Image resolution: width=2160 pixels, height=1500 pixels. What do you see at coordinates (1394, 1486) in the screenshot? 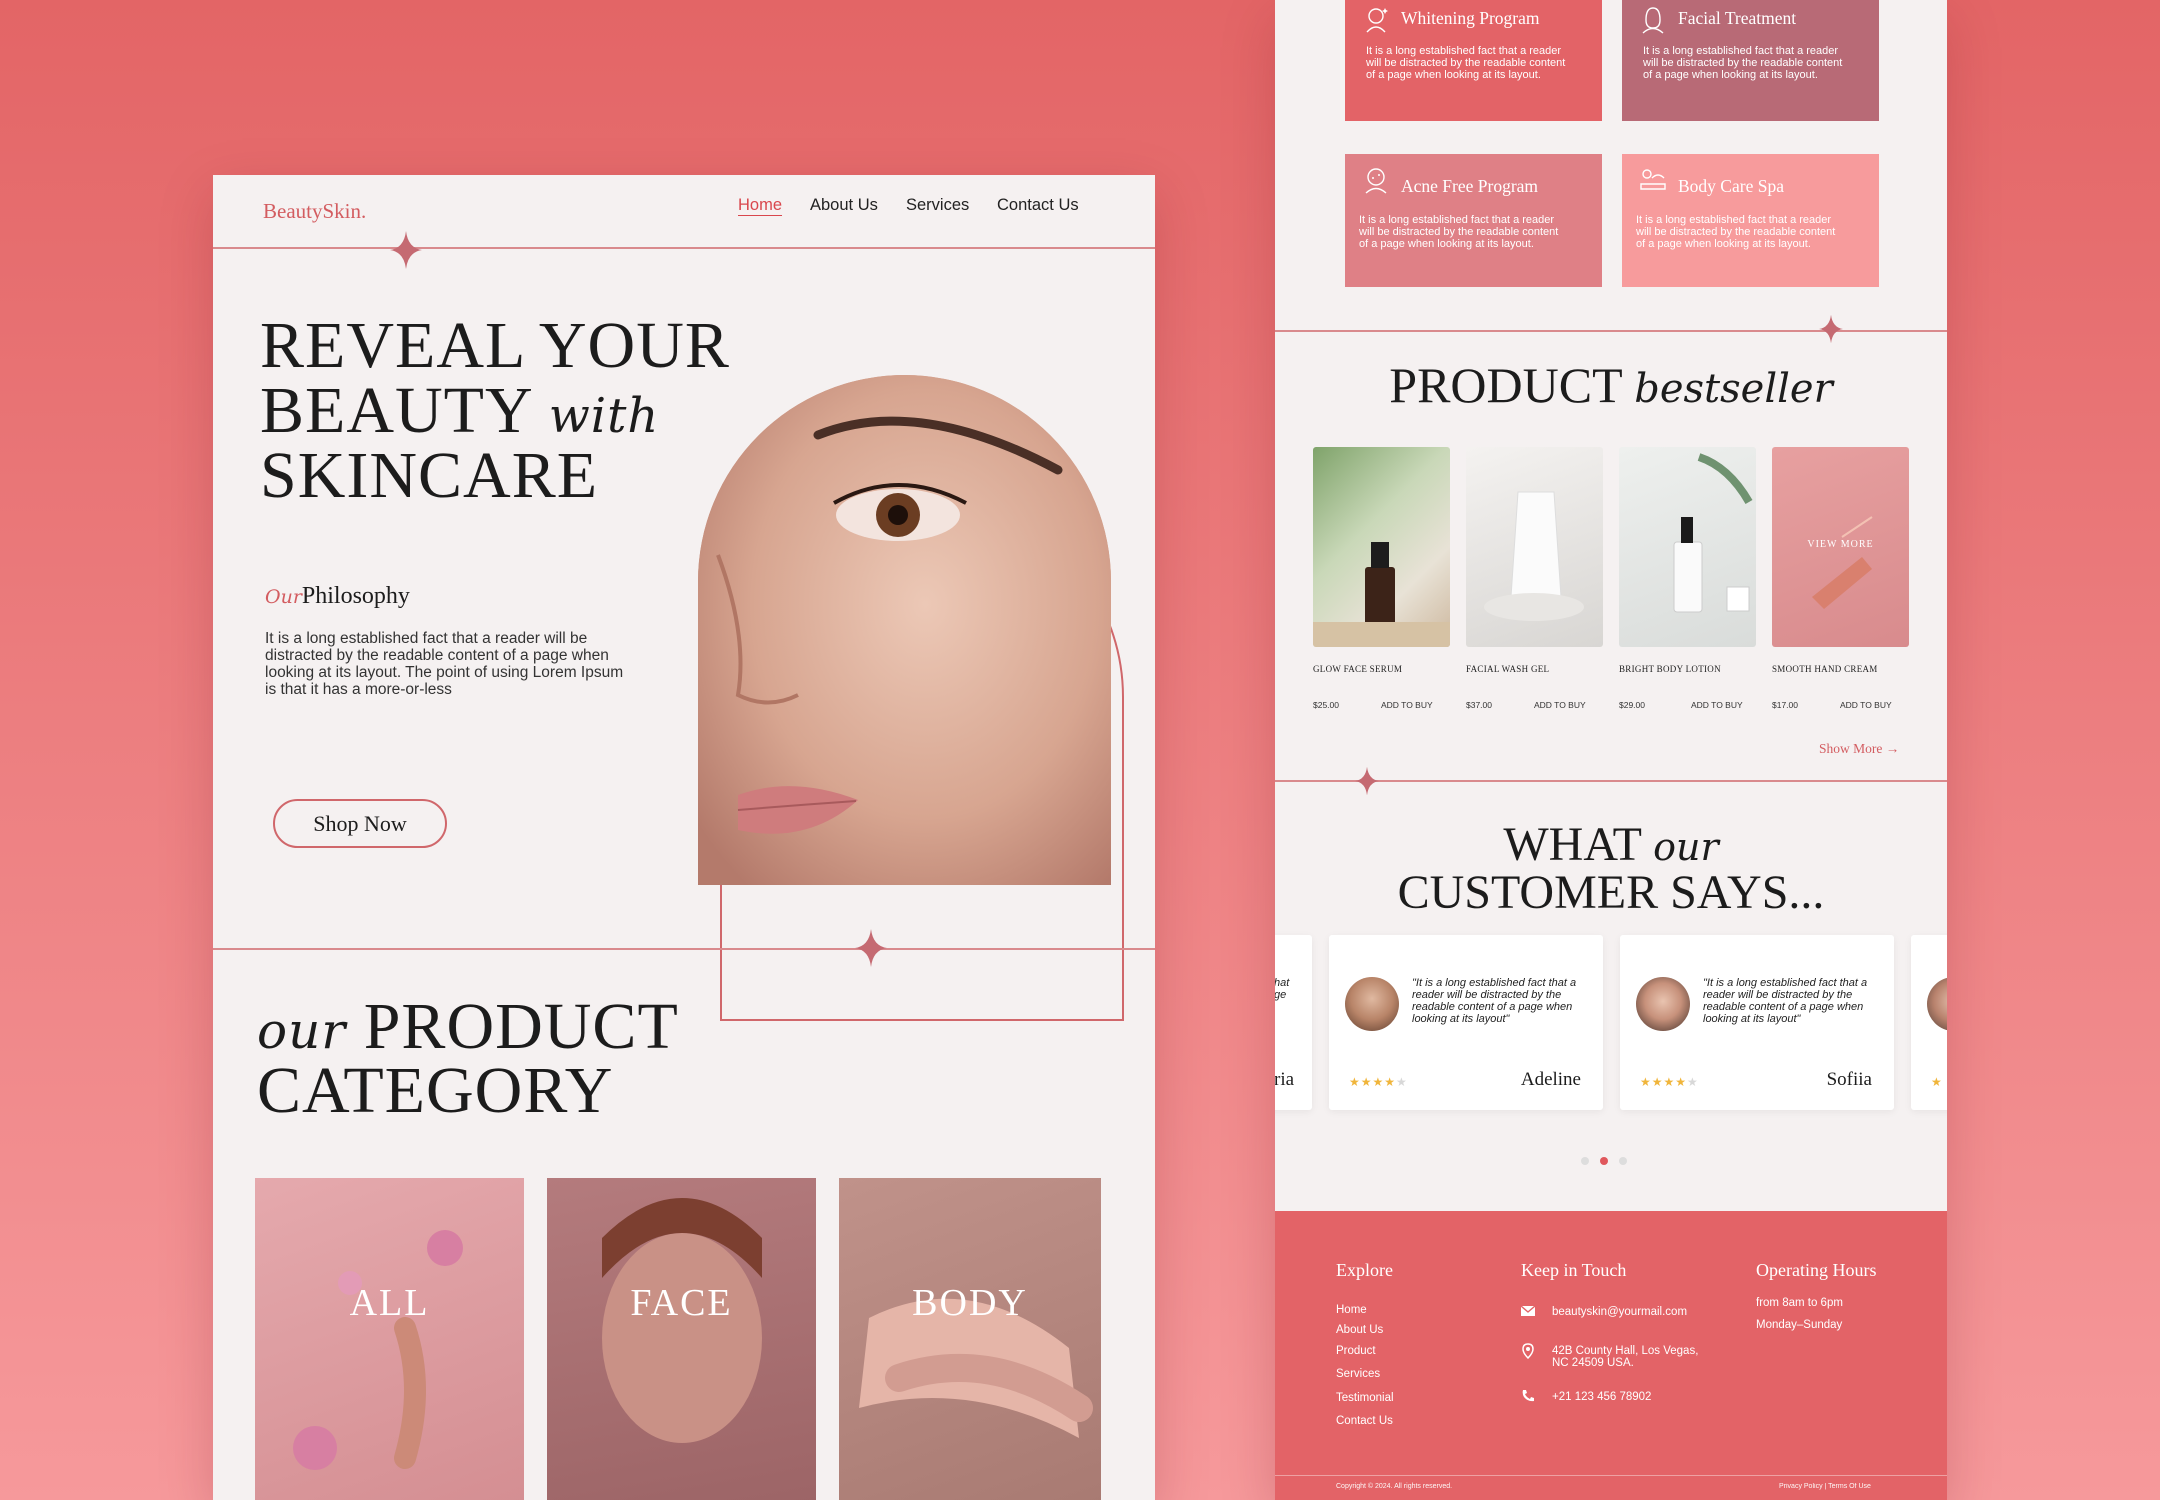
I see `footer-copyright: Copyright © 2024. All rights reserved.` at bounding box center [1394, 1486].